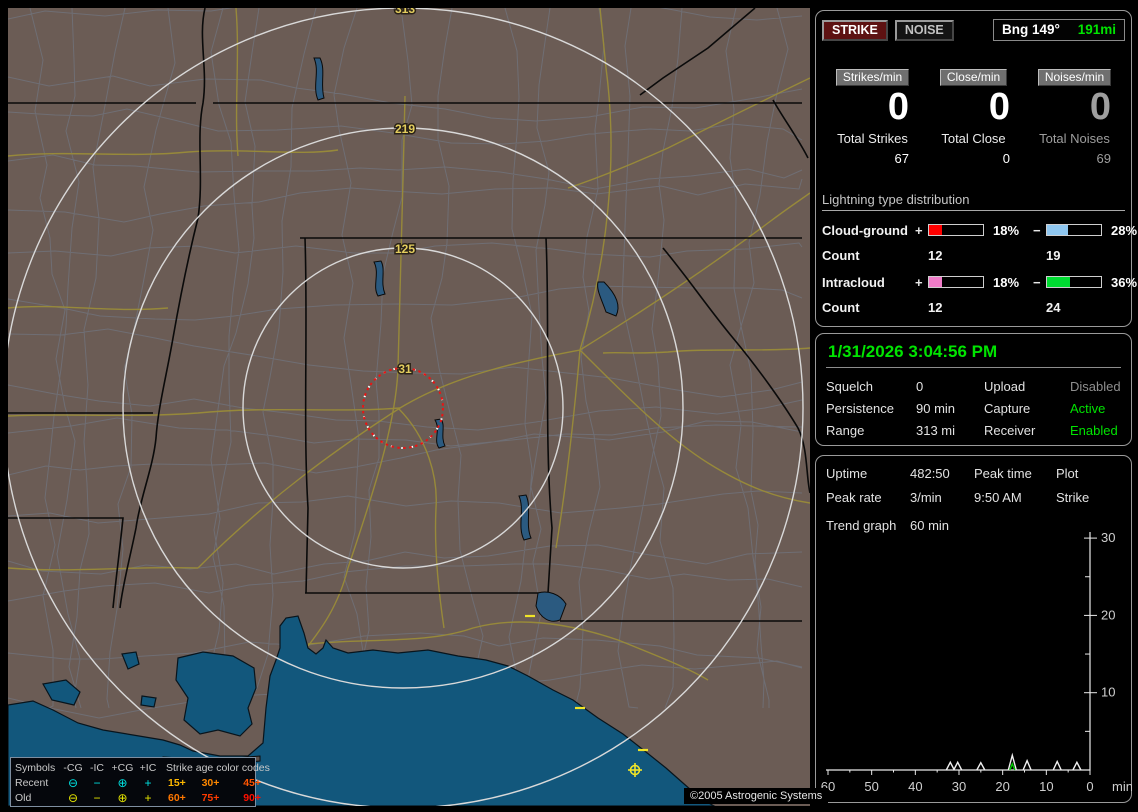  What do you see at coordinates (1074, 138) in the screenshot?
I see `total-noises-label: Total Noises` at bounding box center [1074, 138].